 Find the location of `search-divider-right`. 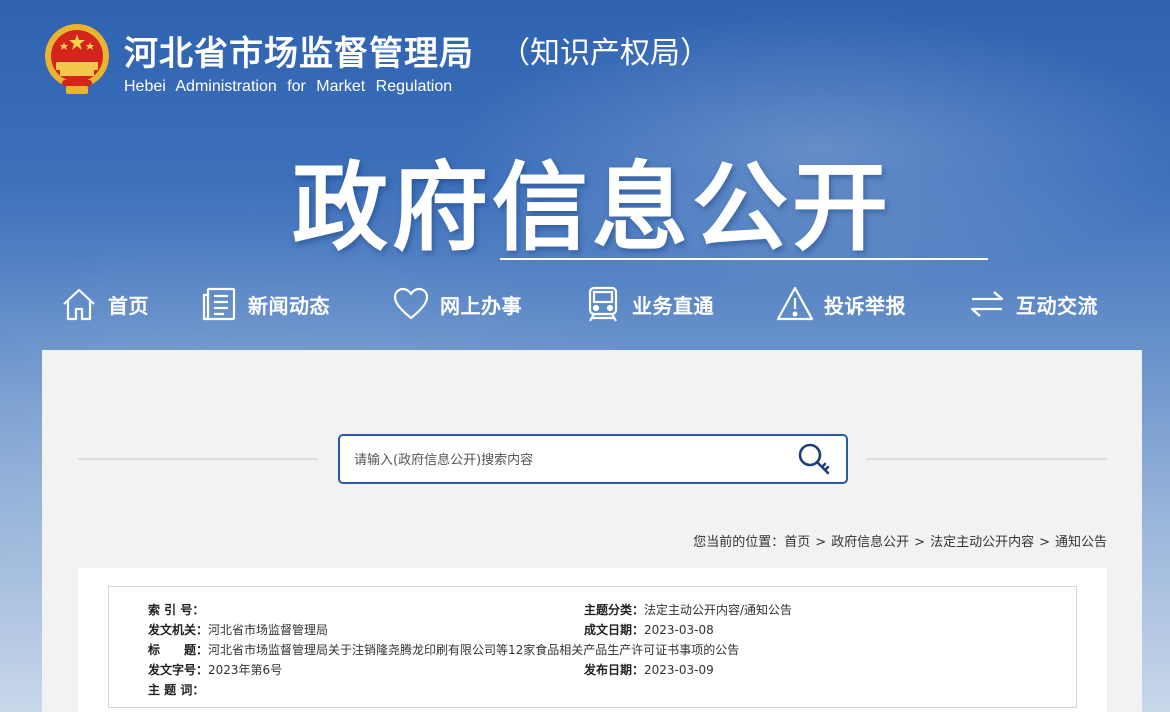

search-divider-right is located at coordinates (986, 459).